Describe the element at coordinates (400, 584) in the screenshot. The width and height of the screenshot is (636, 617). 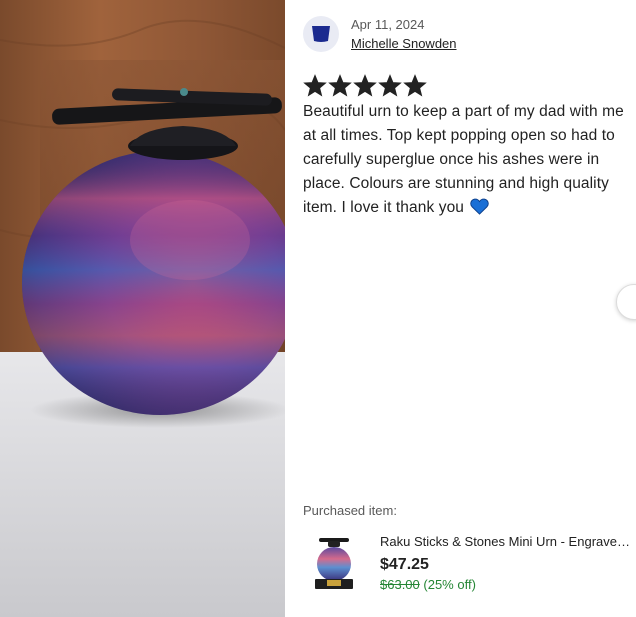
I see `original-price: $63.00` at that location.